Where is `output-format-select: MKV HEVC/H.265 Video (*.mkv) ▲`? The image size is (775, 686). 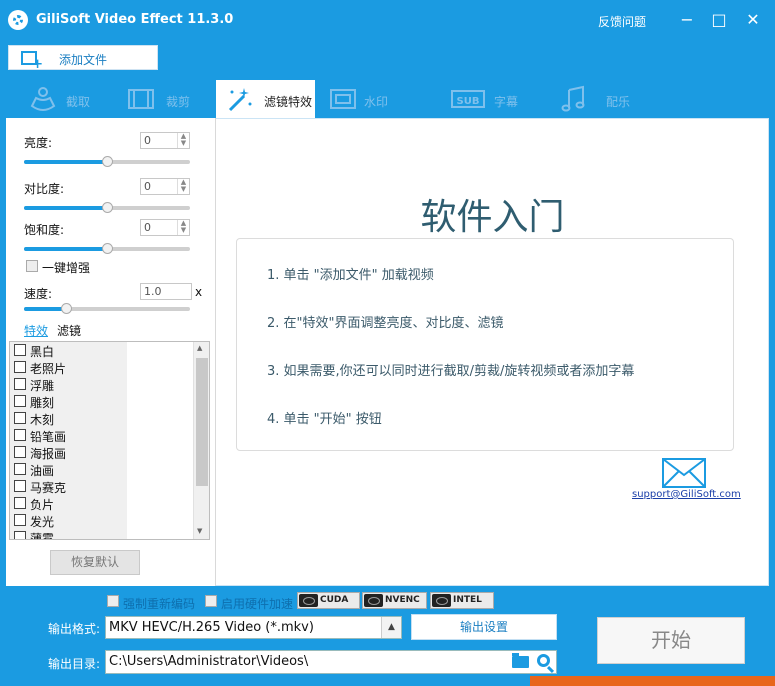 output-format-select: MKV HEVC/H.265 Video (*.mkv) ▲ is located at coordinates (253, 627).